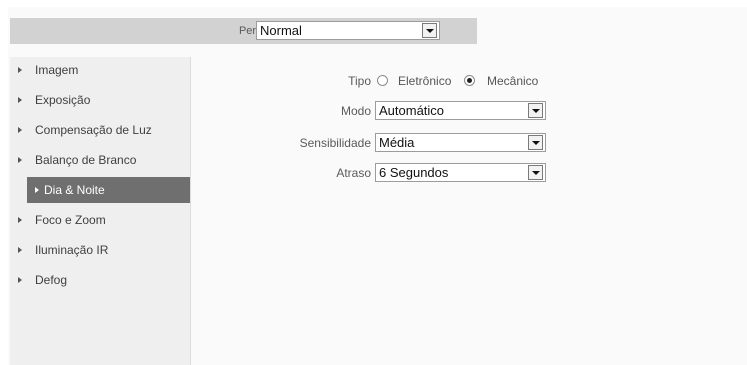 The height and width of the screenshot is (365, 747). What do you see at coordinates (513, 81) in the screenshot?
I see `radio-mecanico-label: Mecânico` at bounding box center [513, 81].